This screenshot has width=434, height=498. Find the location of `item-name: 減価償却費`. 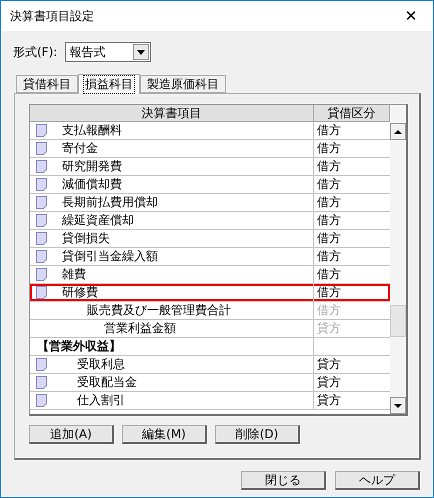

item-name: 減価償却費 is located at coordinates (92, 184).